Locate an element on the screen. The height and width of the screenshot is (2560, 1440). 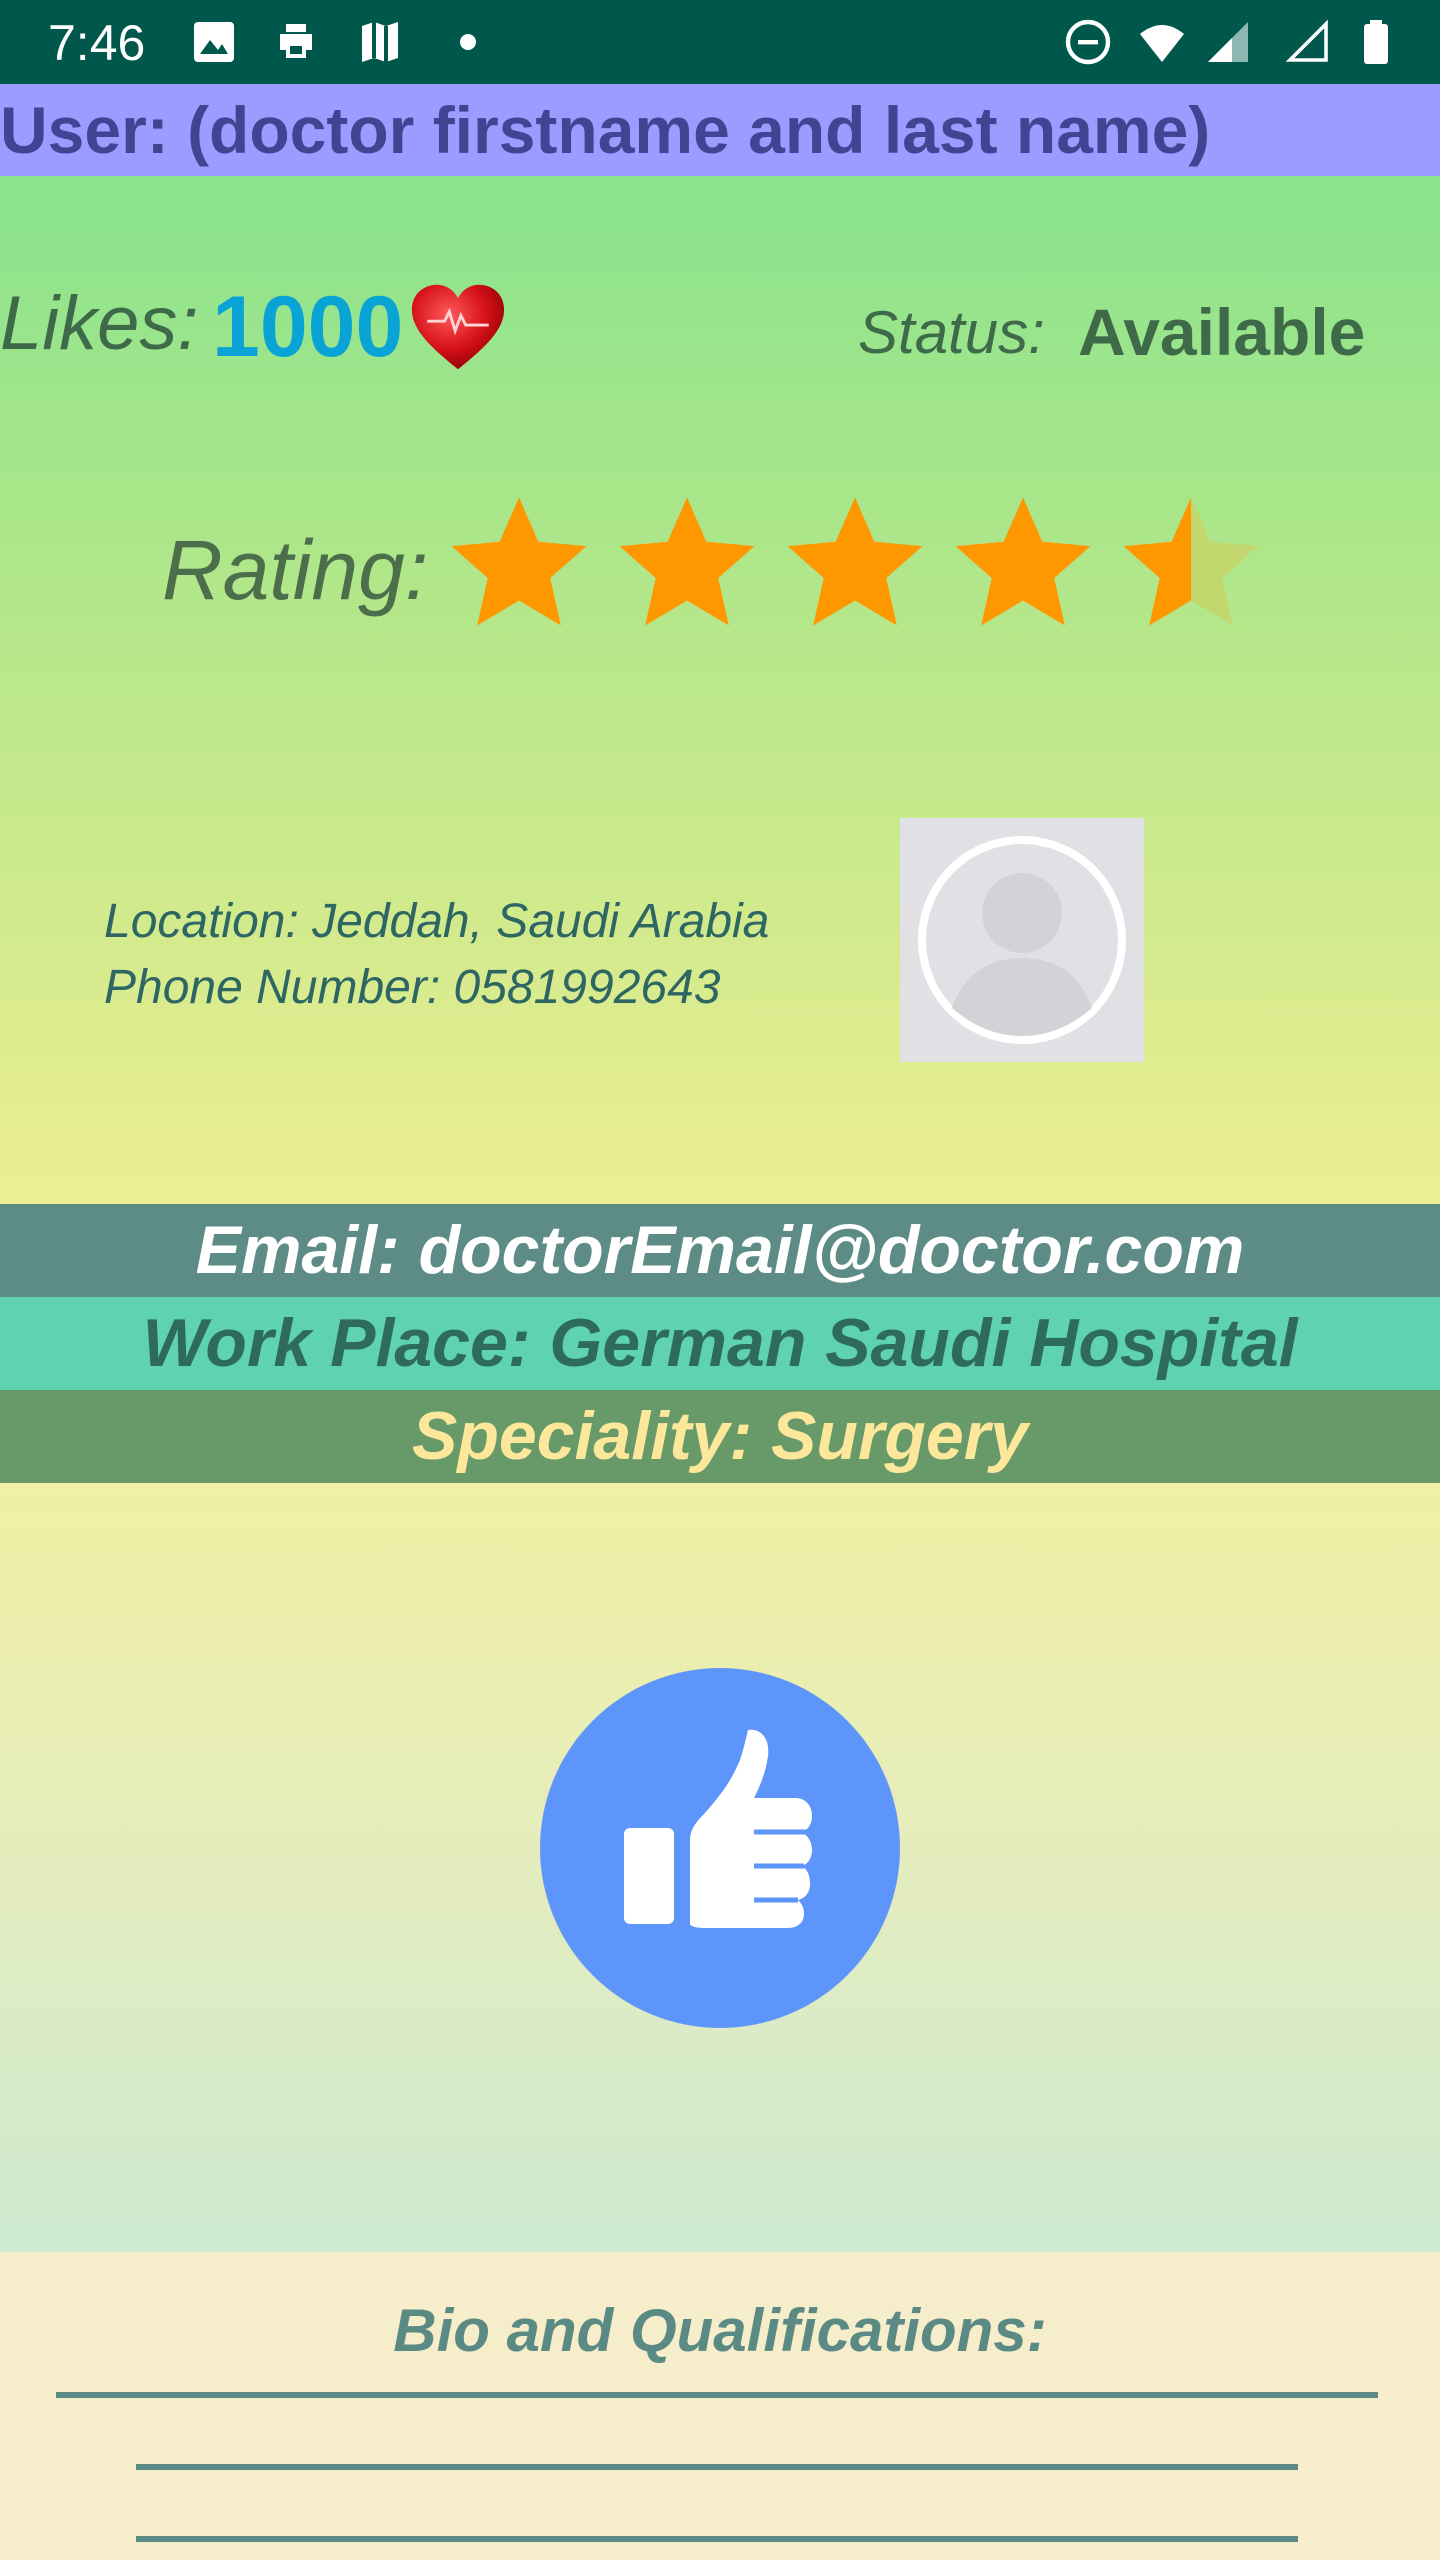
email-text: Email: doctorEmail@doctor.com is located at coordinates (720, 1250).